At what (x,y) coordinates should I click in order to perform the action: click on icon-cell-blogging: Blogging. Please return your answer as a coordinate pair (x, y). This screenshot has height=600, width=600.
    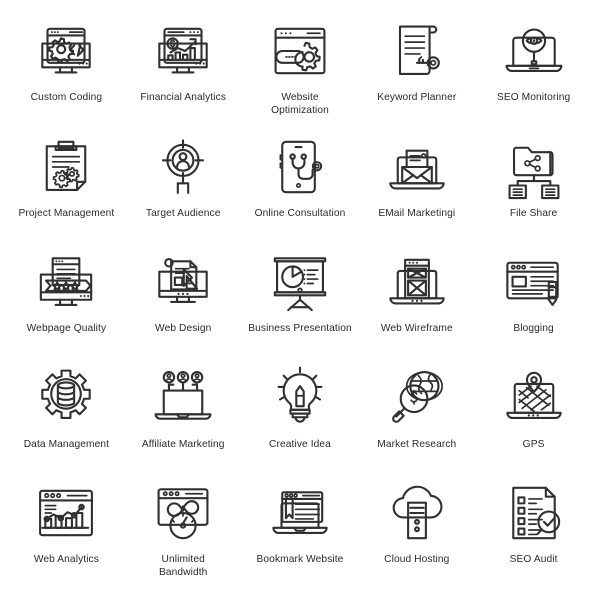
    Looking at the image, I should click on (533, 303).